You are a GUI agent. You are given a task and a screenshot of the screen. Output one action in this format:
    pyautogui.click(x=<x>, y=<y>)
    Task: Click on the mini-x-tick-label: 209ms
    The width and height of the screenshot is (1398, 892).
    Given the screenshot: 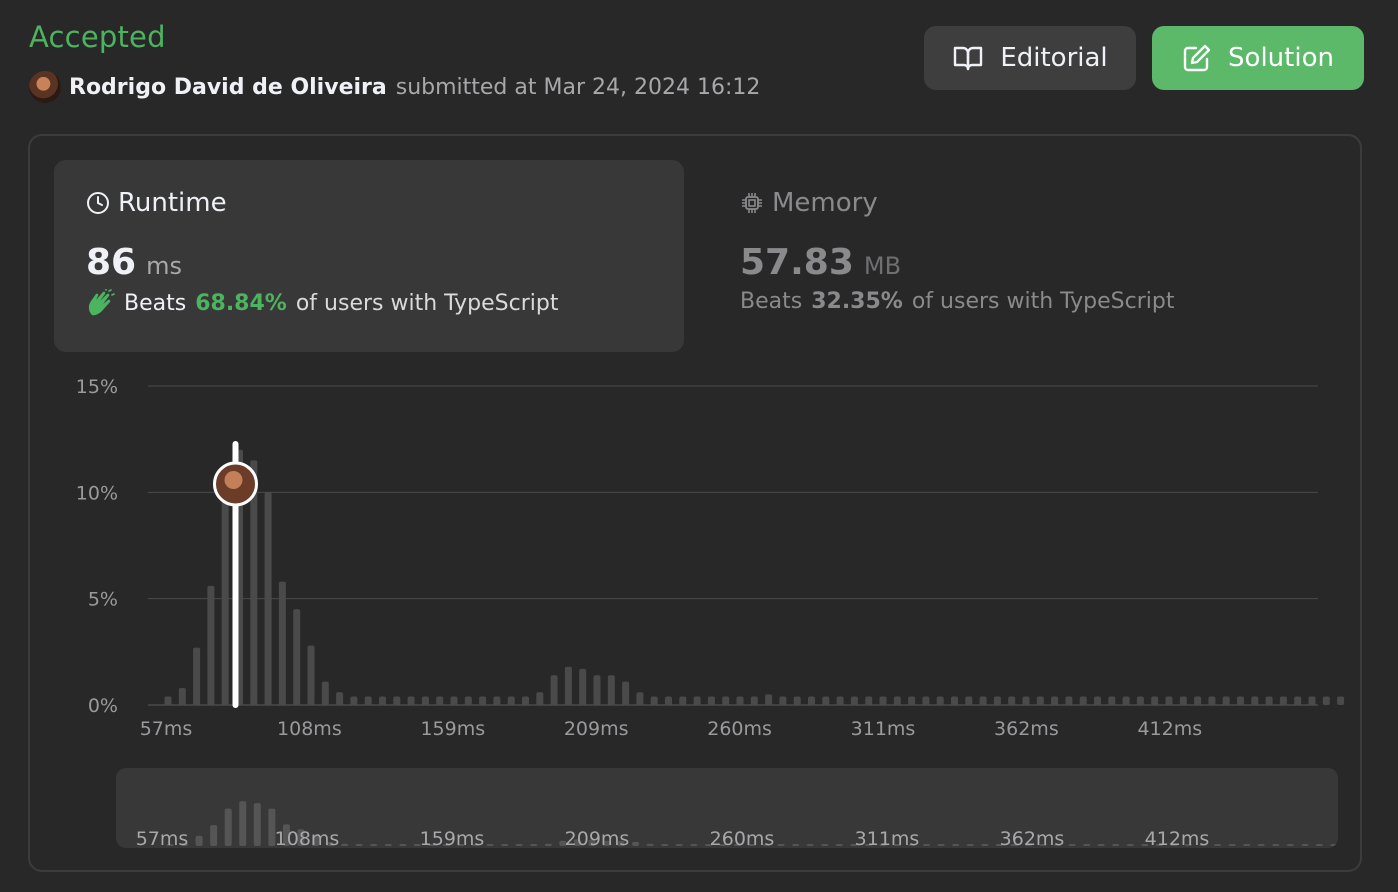 What is the action you would take?
    pyautogui.click(x=597, y=838)
    